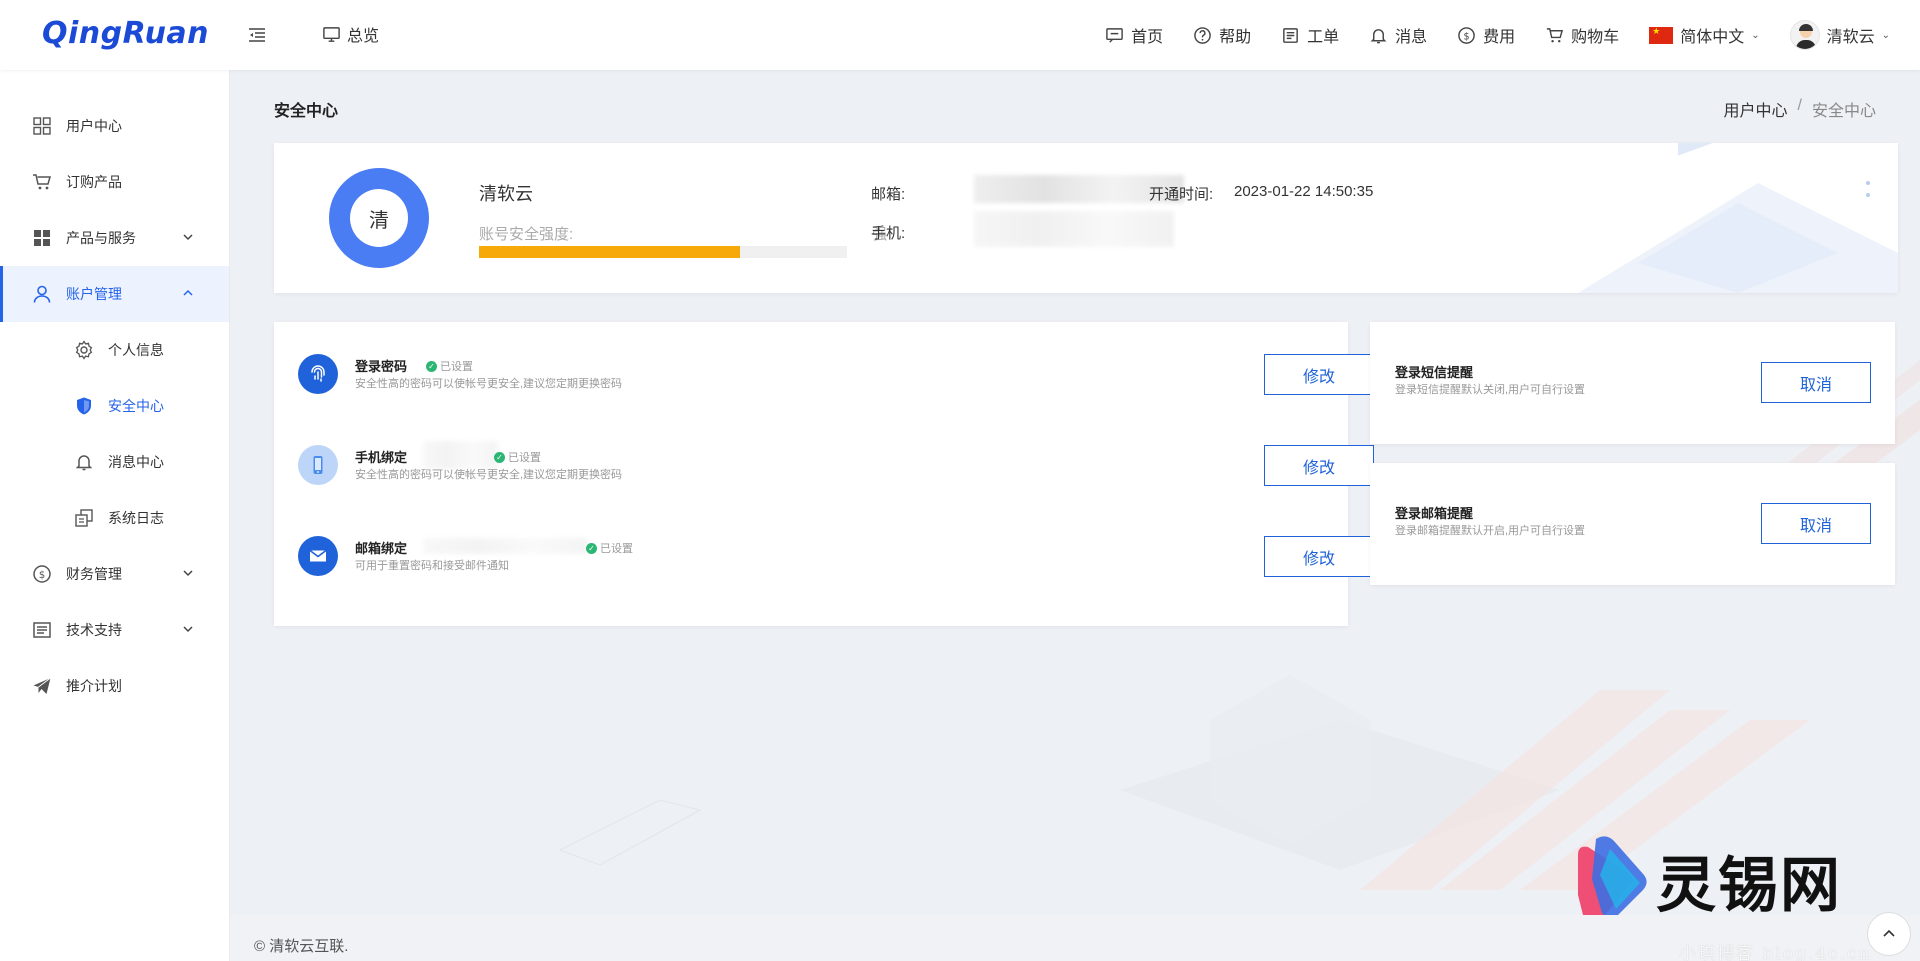 The width and height of the screenshot is (1920, 961). Describe the element at coordinates (888, 194) in the screenshot. I see `email-label: 邮箱:` at that location.